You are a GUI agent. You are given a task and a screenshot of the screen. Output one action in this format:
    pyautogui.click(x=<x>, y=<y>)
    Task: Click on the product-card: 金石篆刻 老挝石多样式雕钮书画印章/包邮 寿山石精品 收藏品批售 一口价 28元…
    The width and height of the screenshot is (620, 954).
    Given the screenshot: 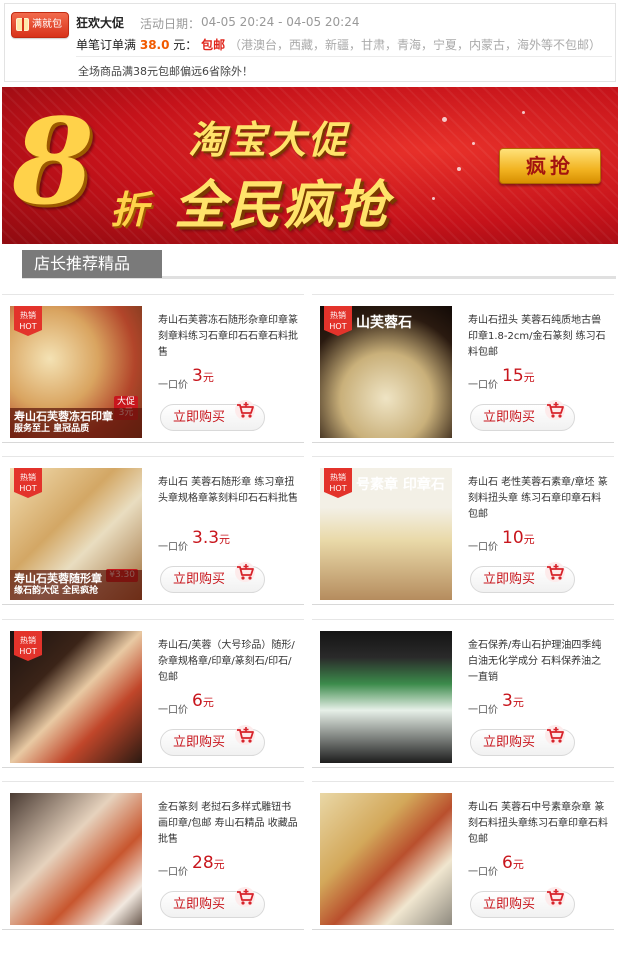 What is the action you would take?
    pyautogui.click(x=153, y=856)
    